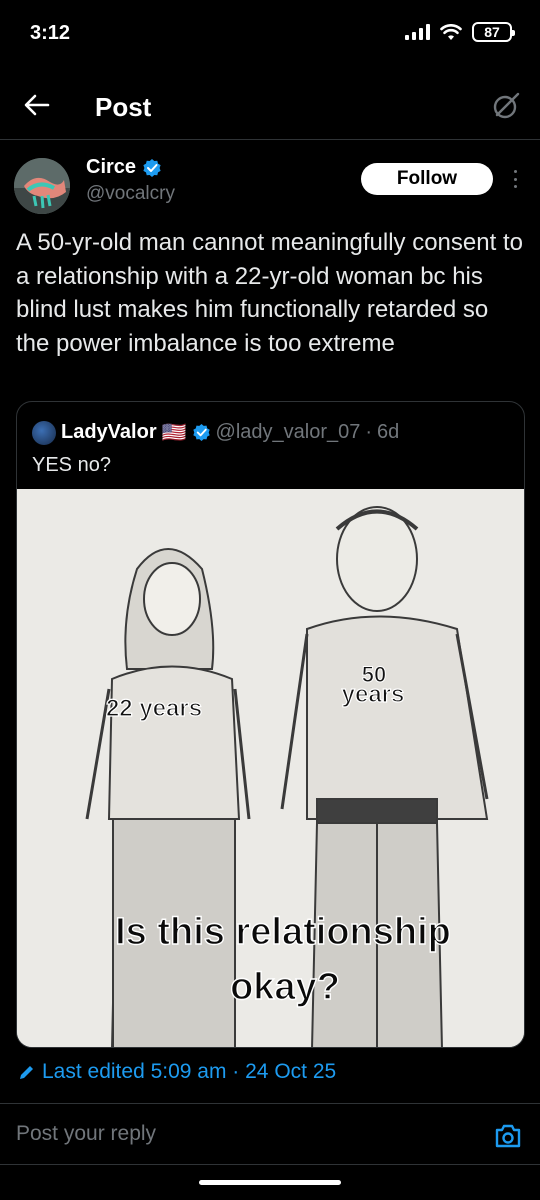  I want to click on battery-level: 87, so click(492, 32).